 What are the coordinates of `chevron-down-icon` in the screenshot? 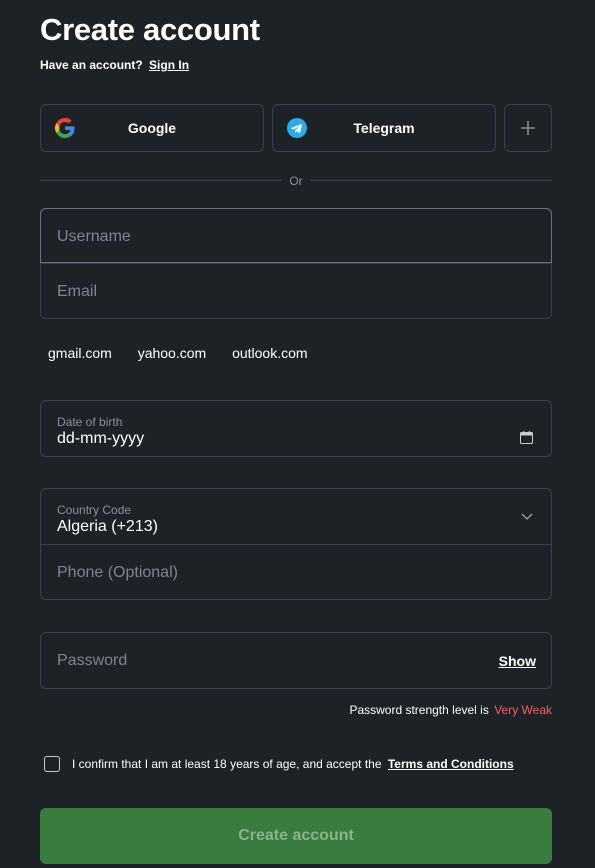 It's located at (527, 516).